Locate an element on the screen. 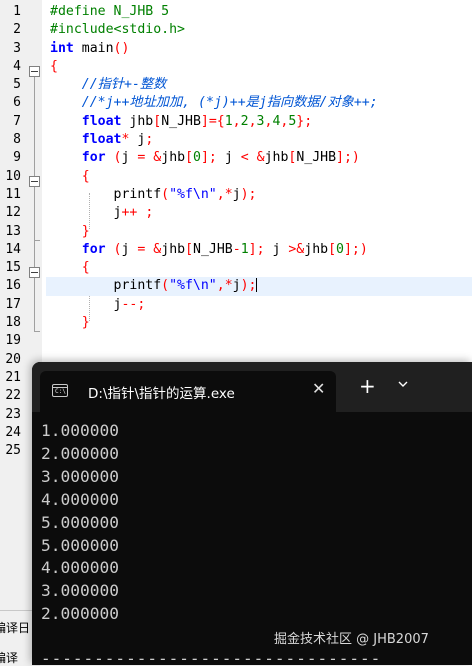 Image resolution: width=472 pixels, height=666 pixels. code-token: //*j++地址加加, (*j)++是j指向数据/对象++; is located at coordinates (229, 103).